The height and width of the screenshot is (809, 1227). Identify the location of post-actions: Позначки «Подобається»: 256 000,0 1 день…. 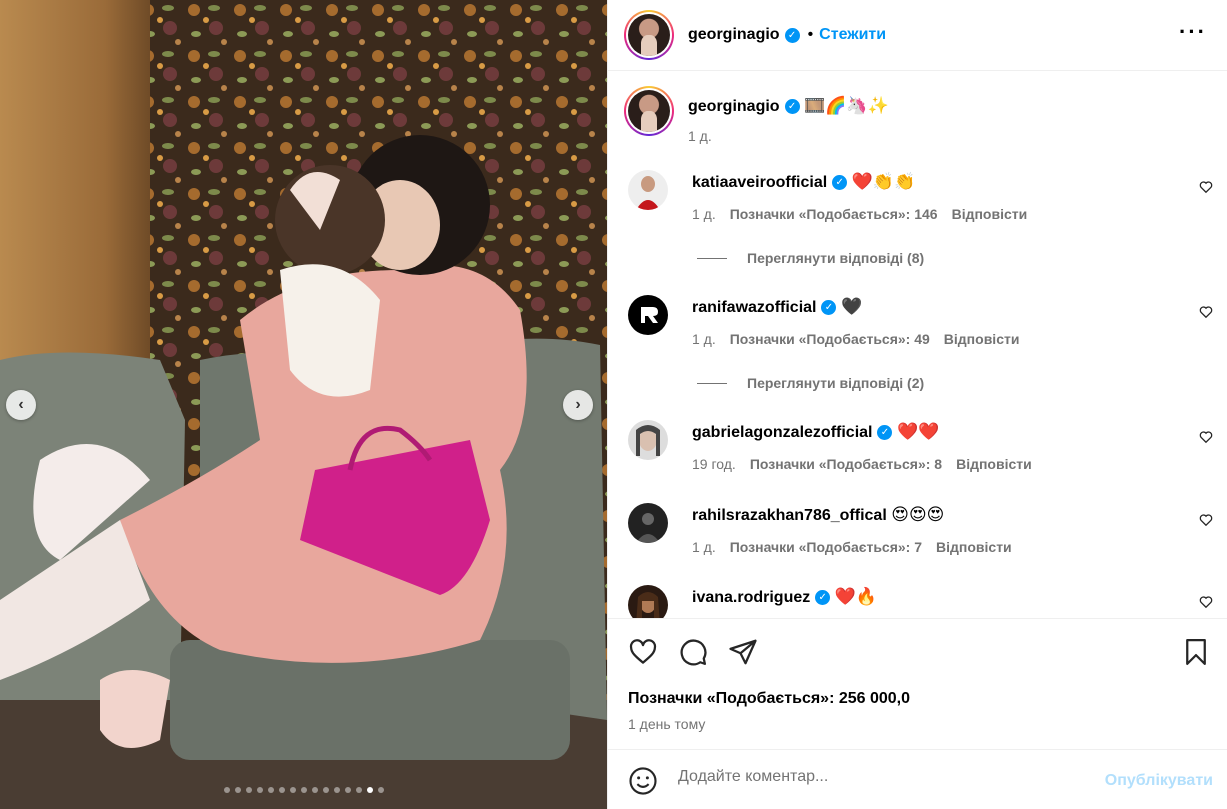
(917, 683).